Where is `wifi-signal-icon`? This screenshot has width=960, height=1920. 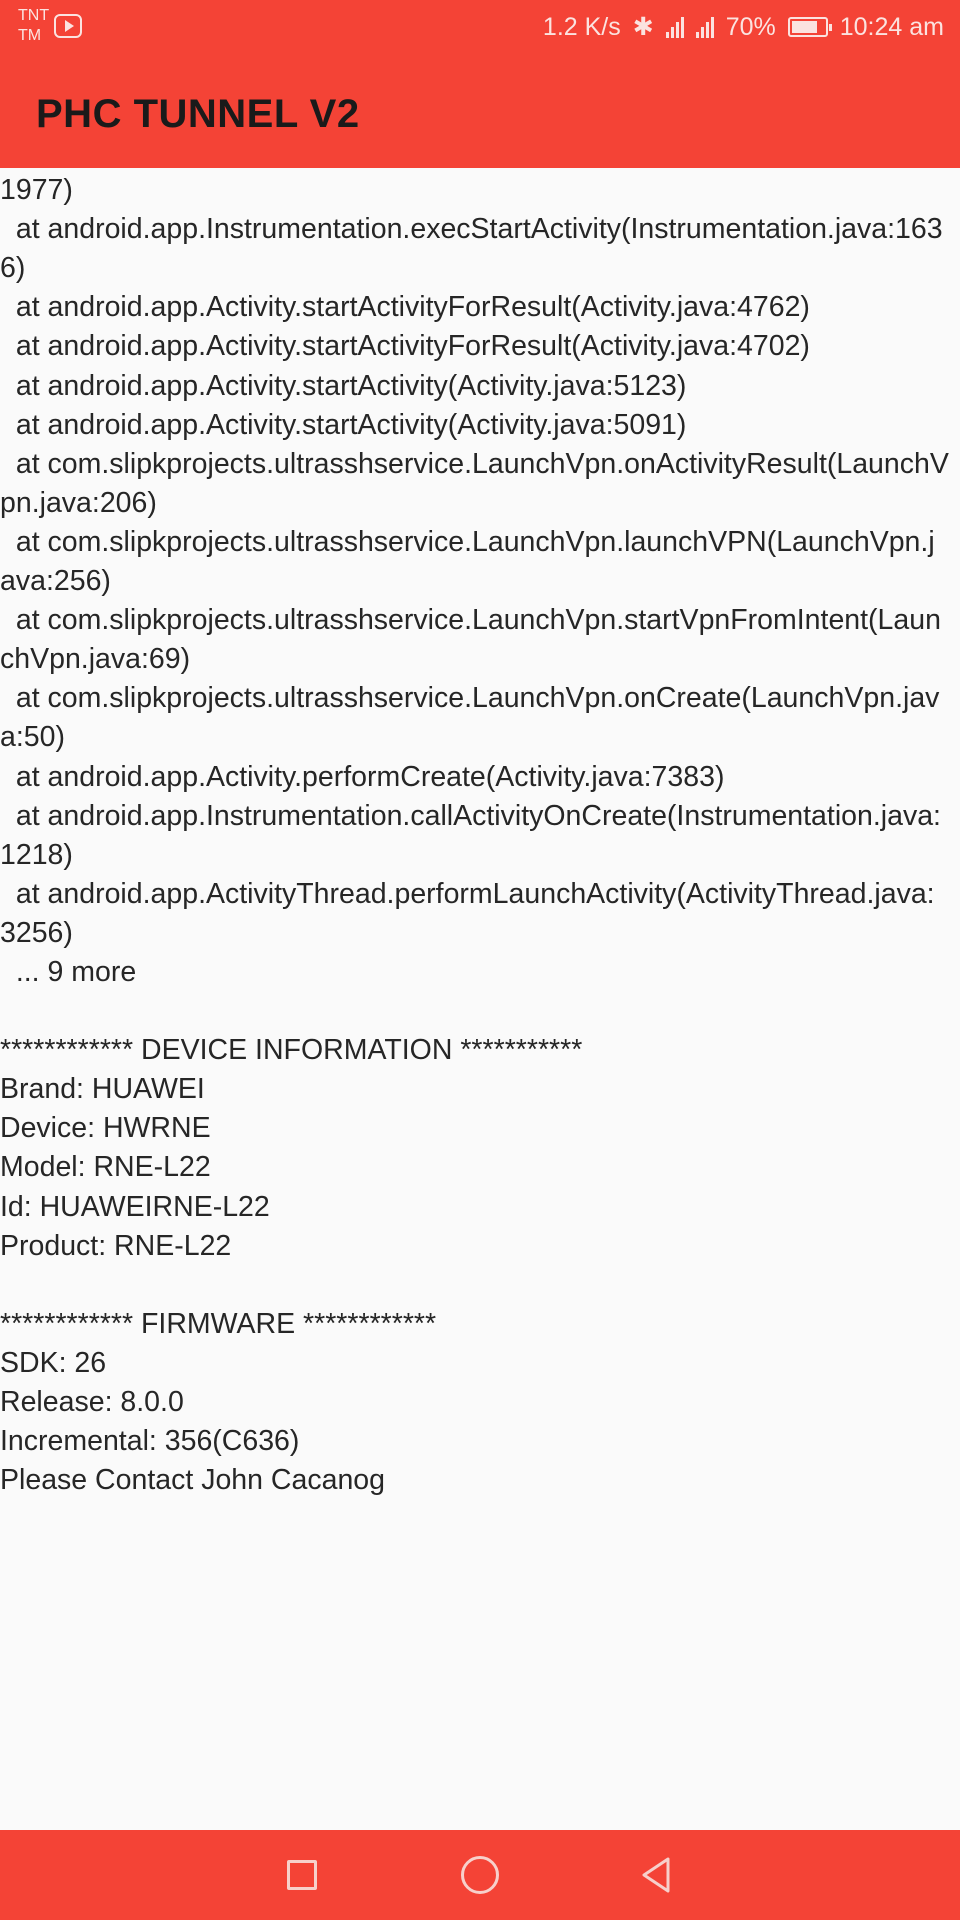 wifi-signal-icon is located at coordinates (674, 27).